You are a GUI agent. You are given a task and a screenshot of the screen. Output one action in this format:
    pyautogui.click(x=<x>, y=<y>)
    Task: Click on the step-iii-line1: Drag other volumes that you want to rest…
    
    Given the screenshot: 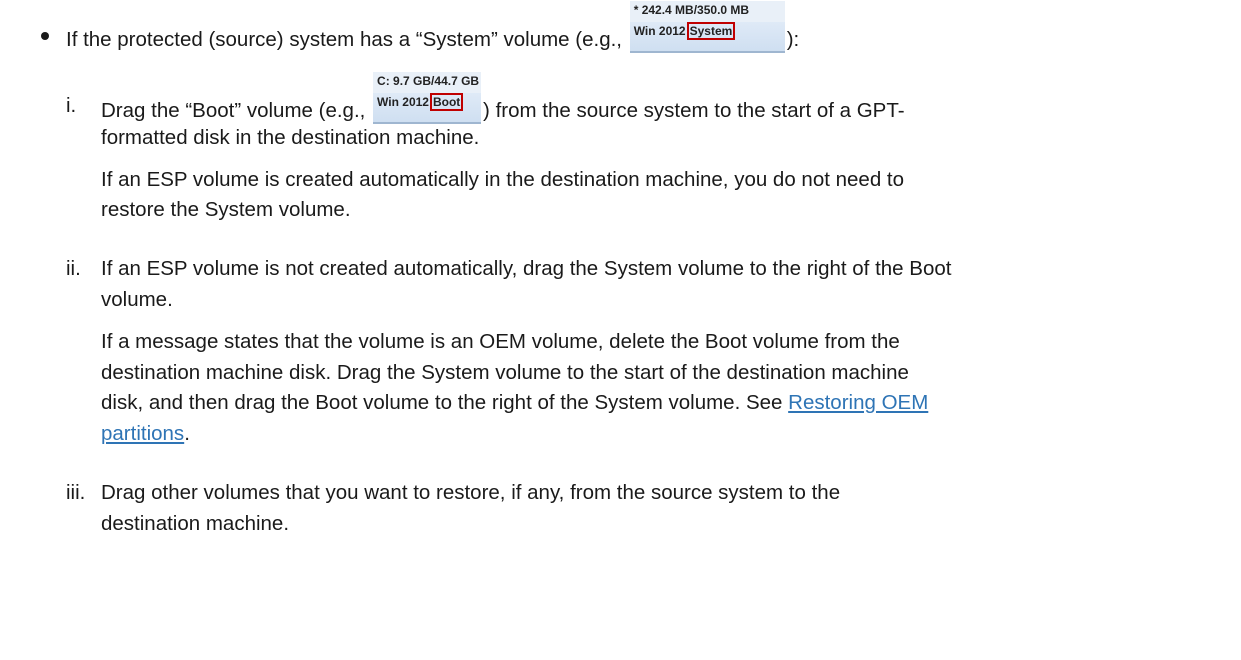 What is the action you would take?
    pyautogui.click(x=471, y=492)
    